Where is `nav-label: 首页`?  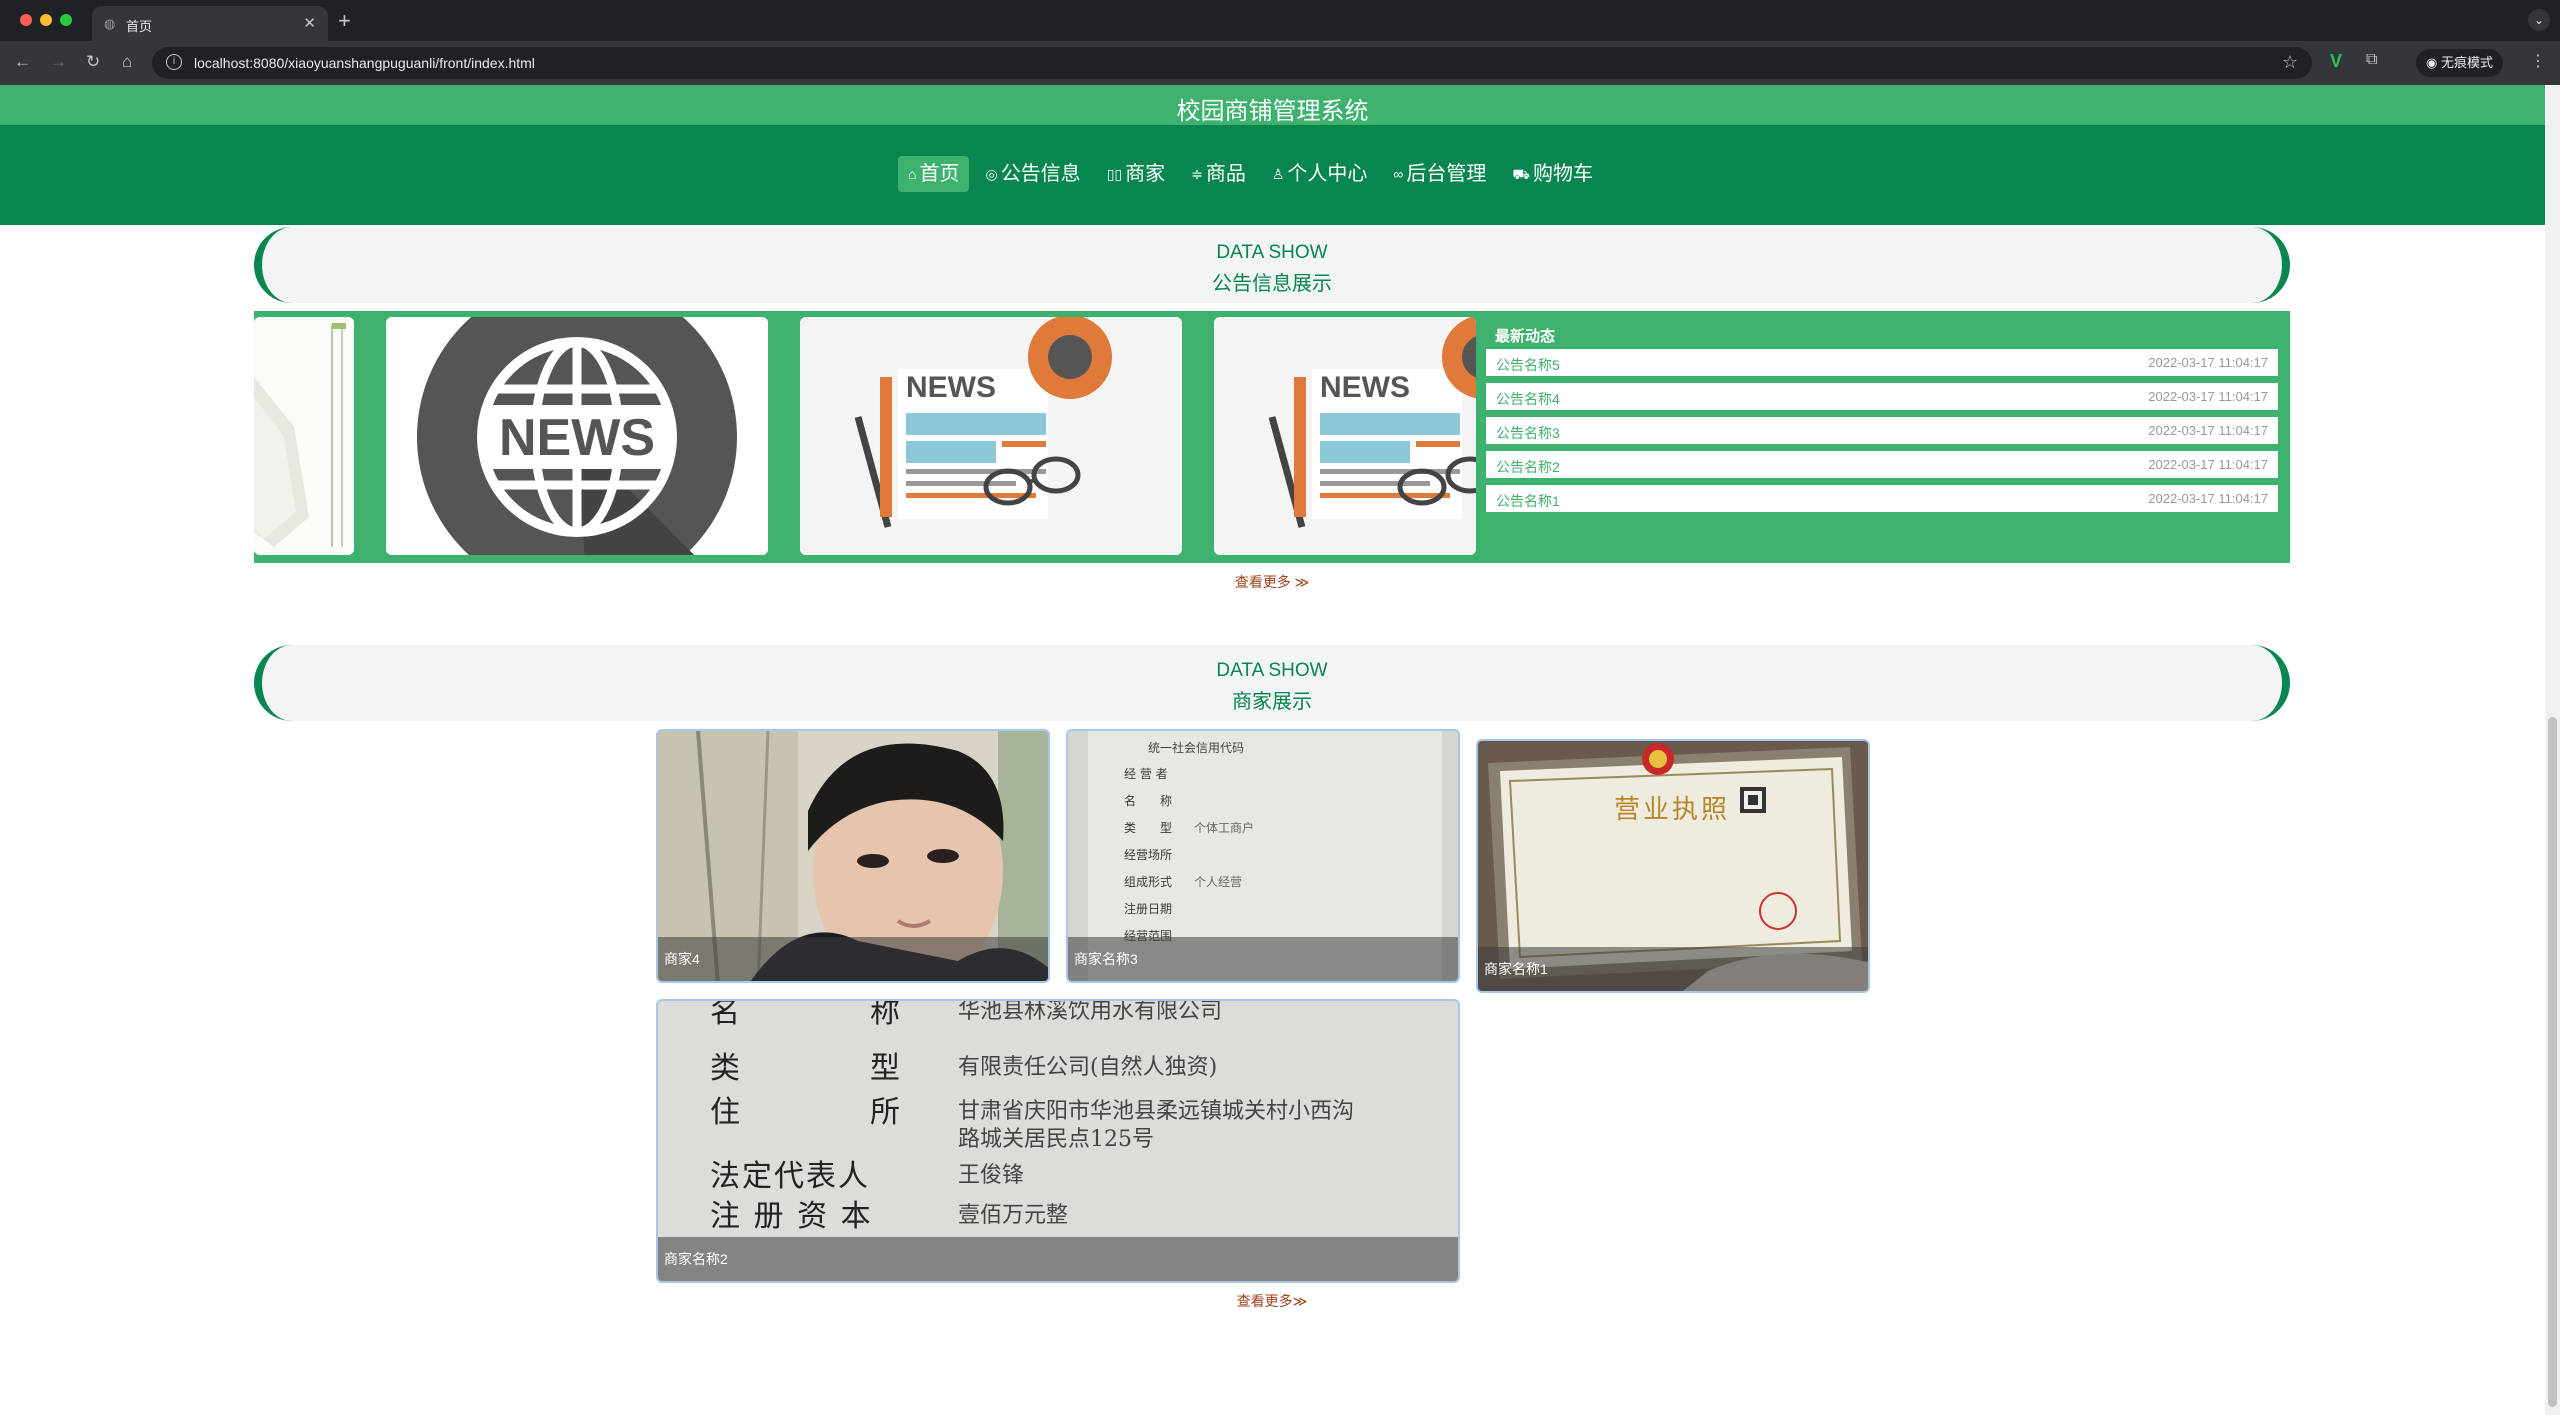
nav-label: 首页 is located at coordinates (939, 174).